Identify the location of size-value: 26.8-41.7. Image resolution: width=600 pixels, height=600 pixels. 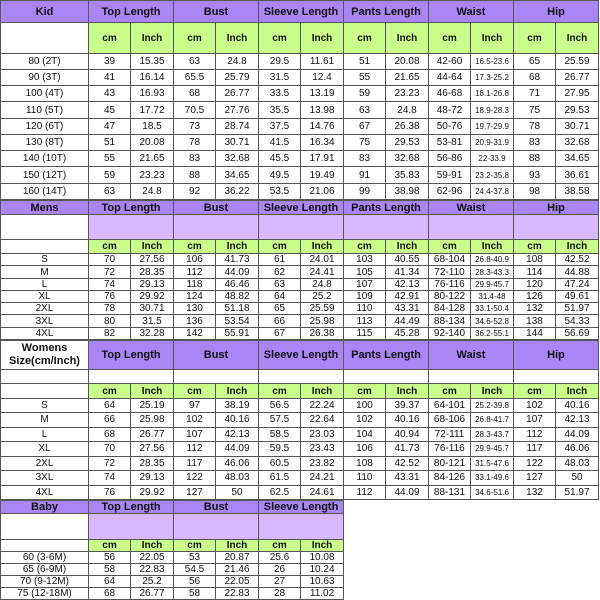
(492, 420).